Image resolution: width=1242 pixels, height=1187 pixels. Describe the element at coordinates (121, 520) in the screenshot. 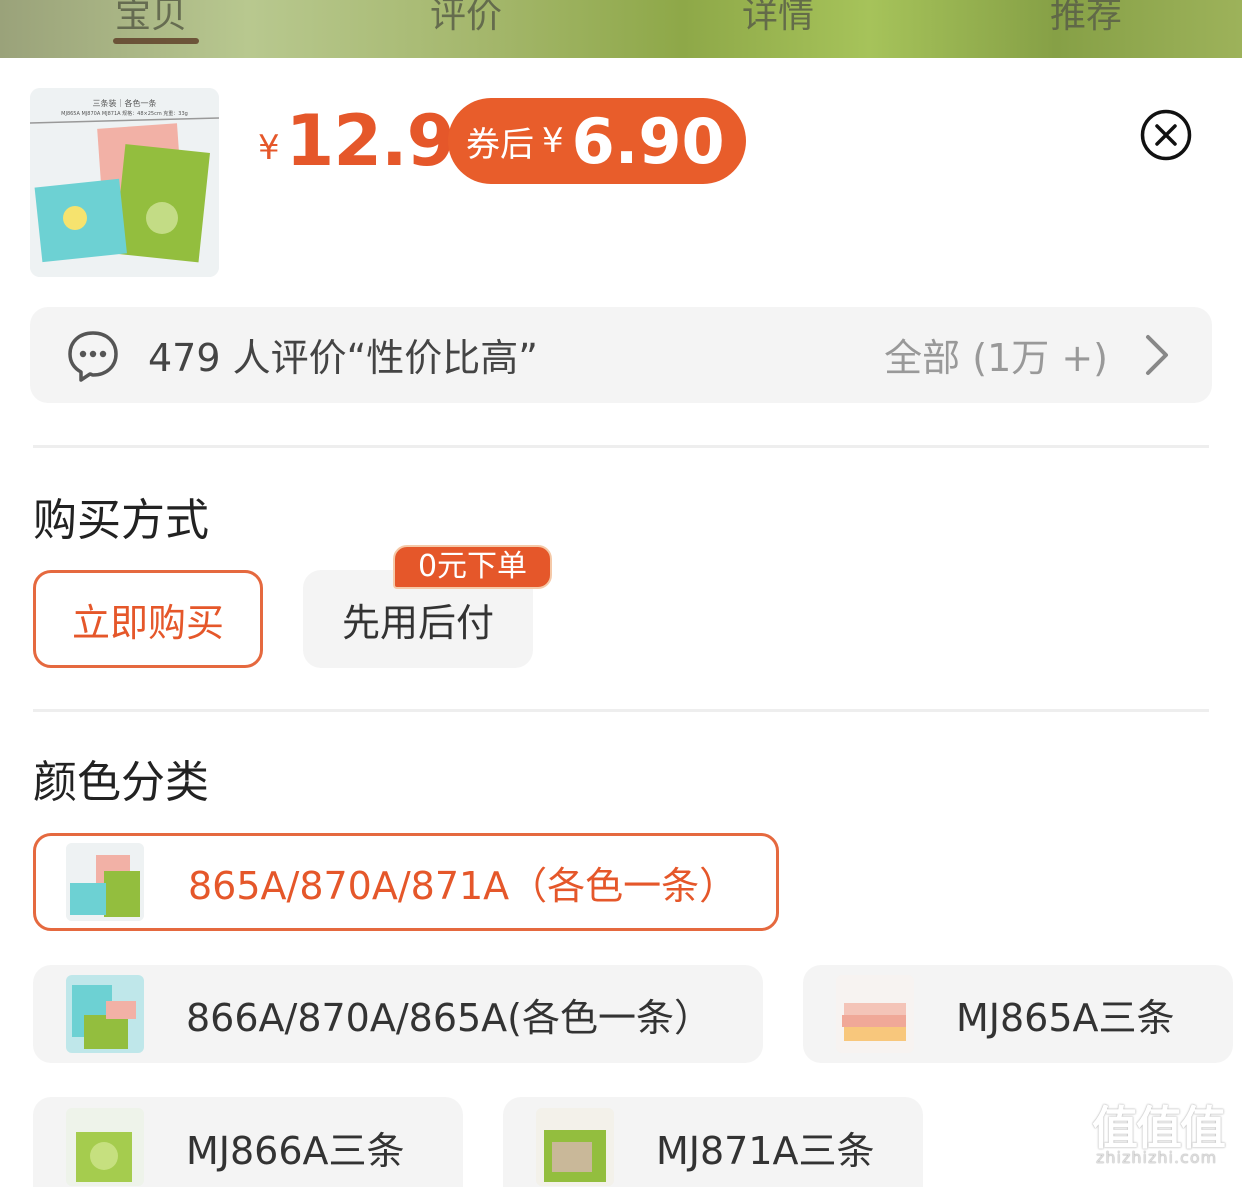

I see `purchase-method-title: 购买方式` at that location.